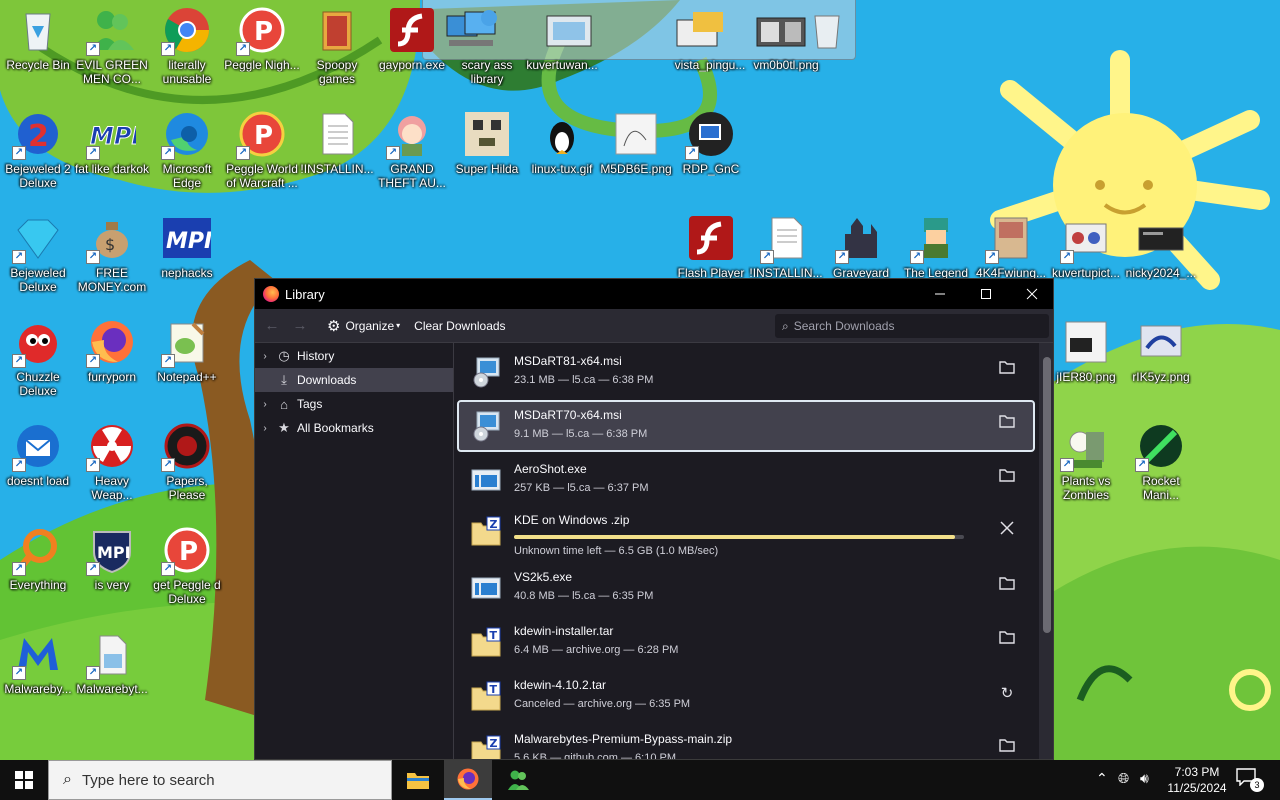  What do you see at coordinates (112, 360) in the screenshot?
I see `desktop-icon: ↗ furryporn` at bounding box center [112, 360].